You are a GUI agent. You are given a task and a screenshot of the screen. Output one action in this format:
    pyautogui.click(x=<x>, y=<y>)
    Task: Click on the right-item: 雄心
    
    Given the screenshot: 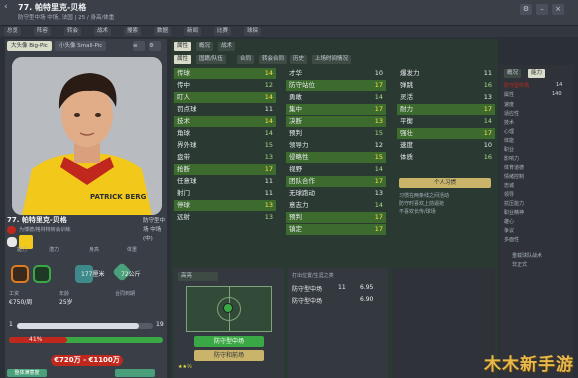 What is the action you would take?
    pyautogui.click(x=509, y=222)
    